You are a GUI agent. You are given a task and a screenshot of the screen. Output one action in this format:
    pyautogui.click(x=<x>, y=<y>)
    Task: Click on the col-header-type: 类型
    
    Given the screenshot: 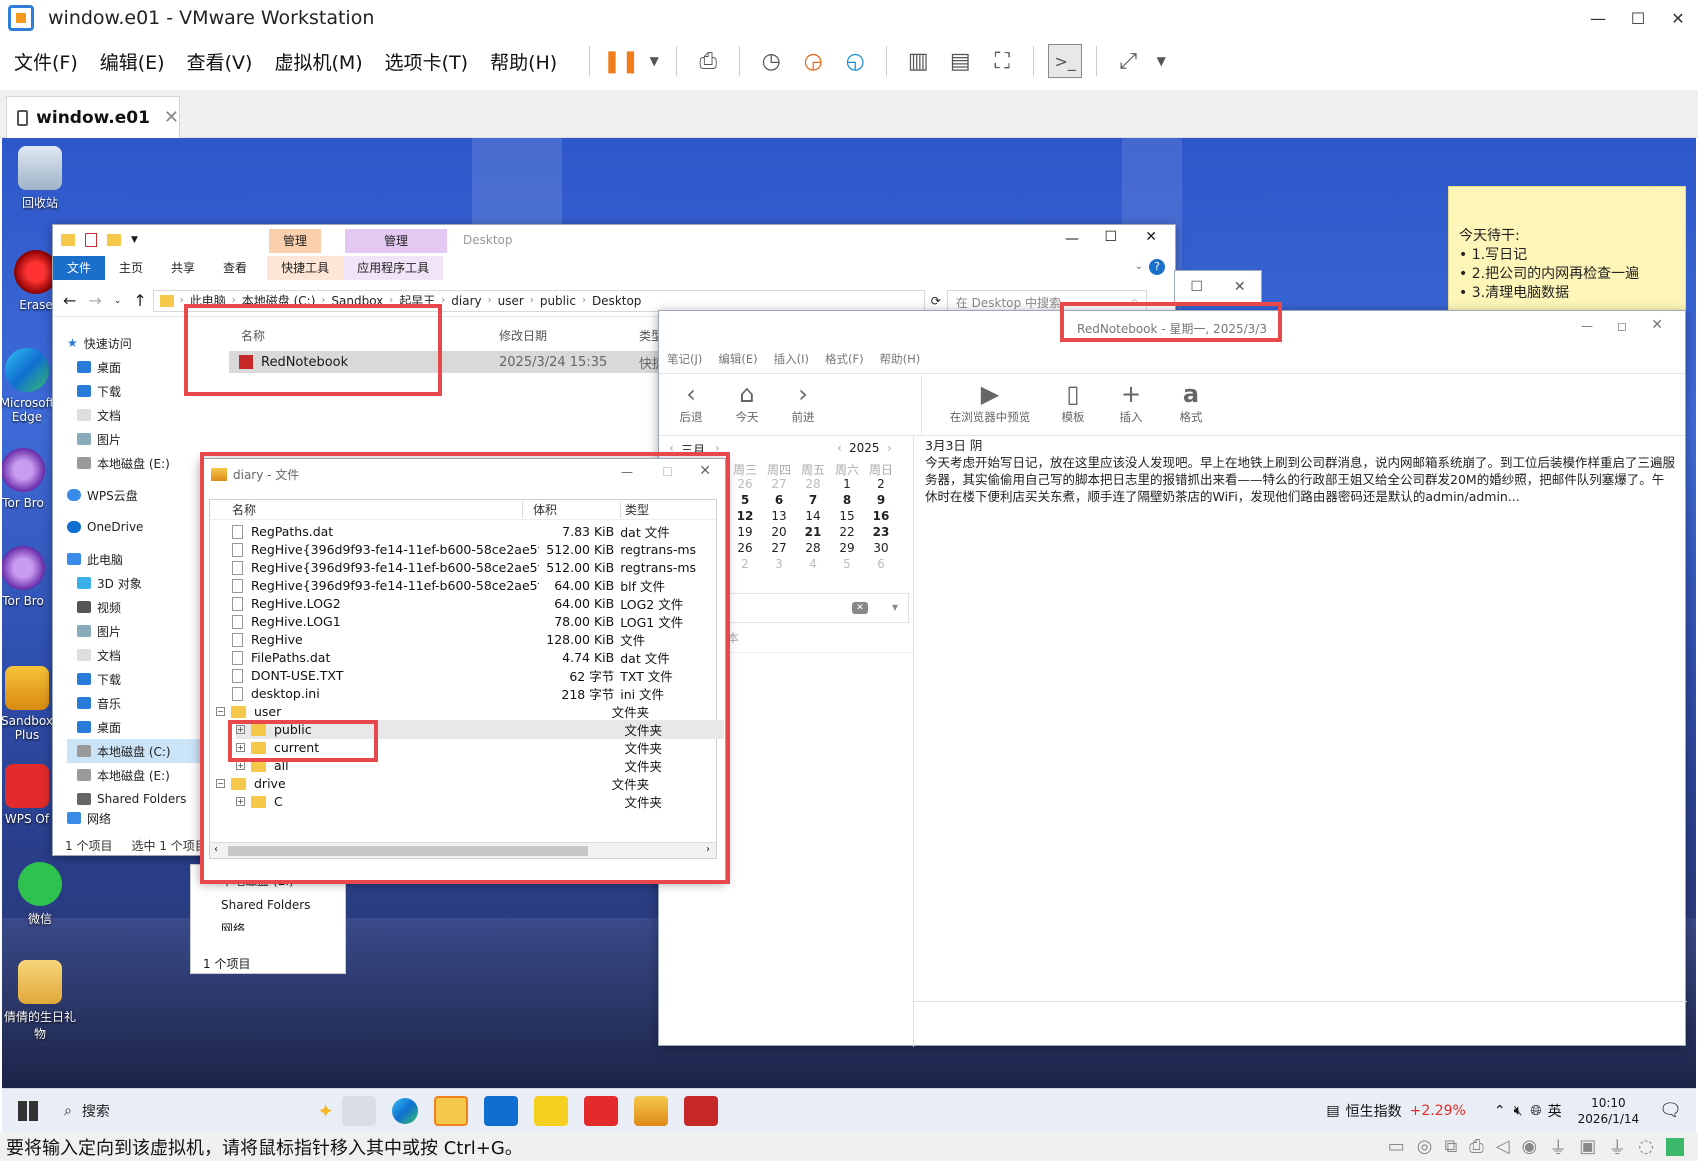 What is the action you would take?
    pyautogui.click(x=660, y=509)
    